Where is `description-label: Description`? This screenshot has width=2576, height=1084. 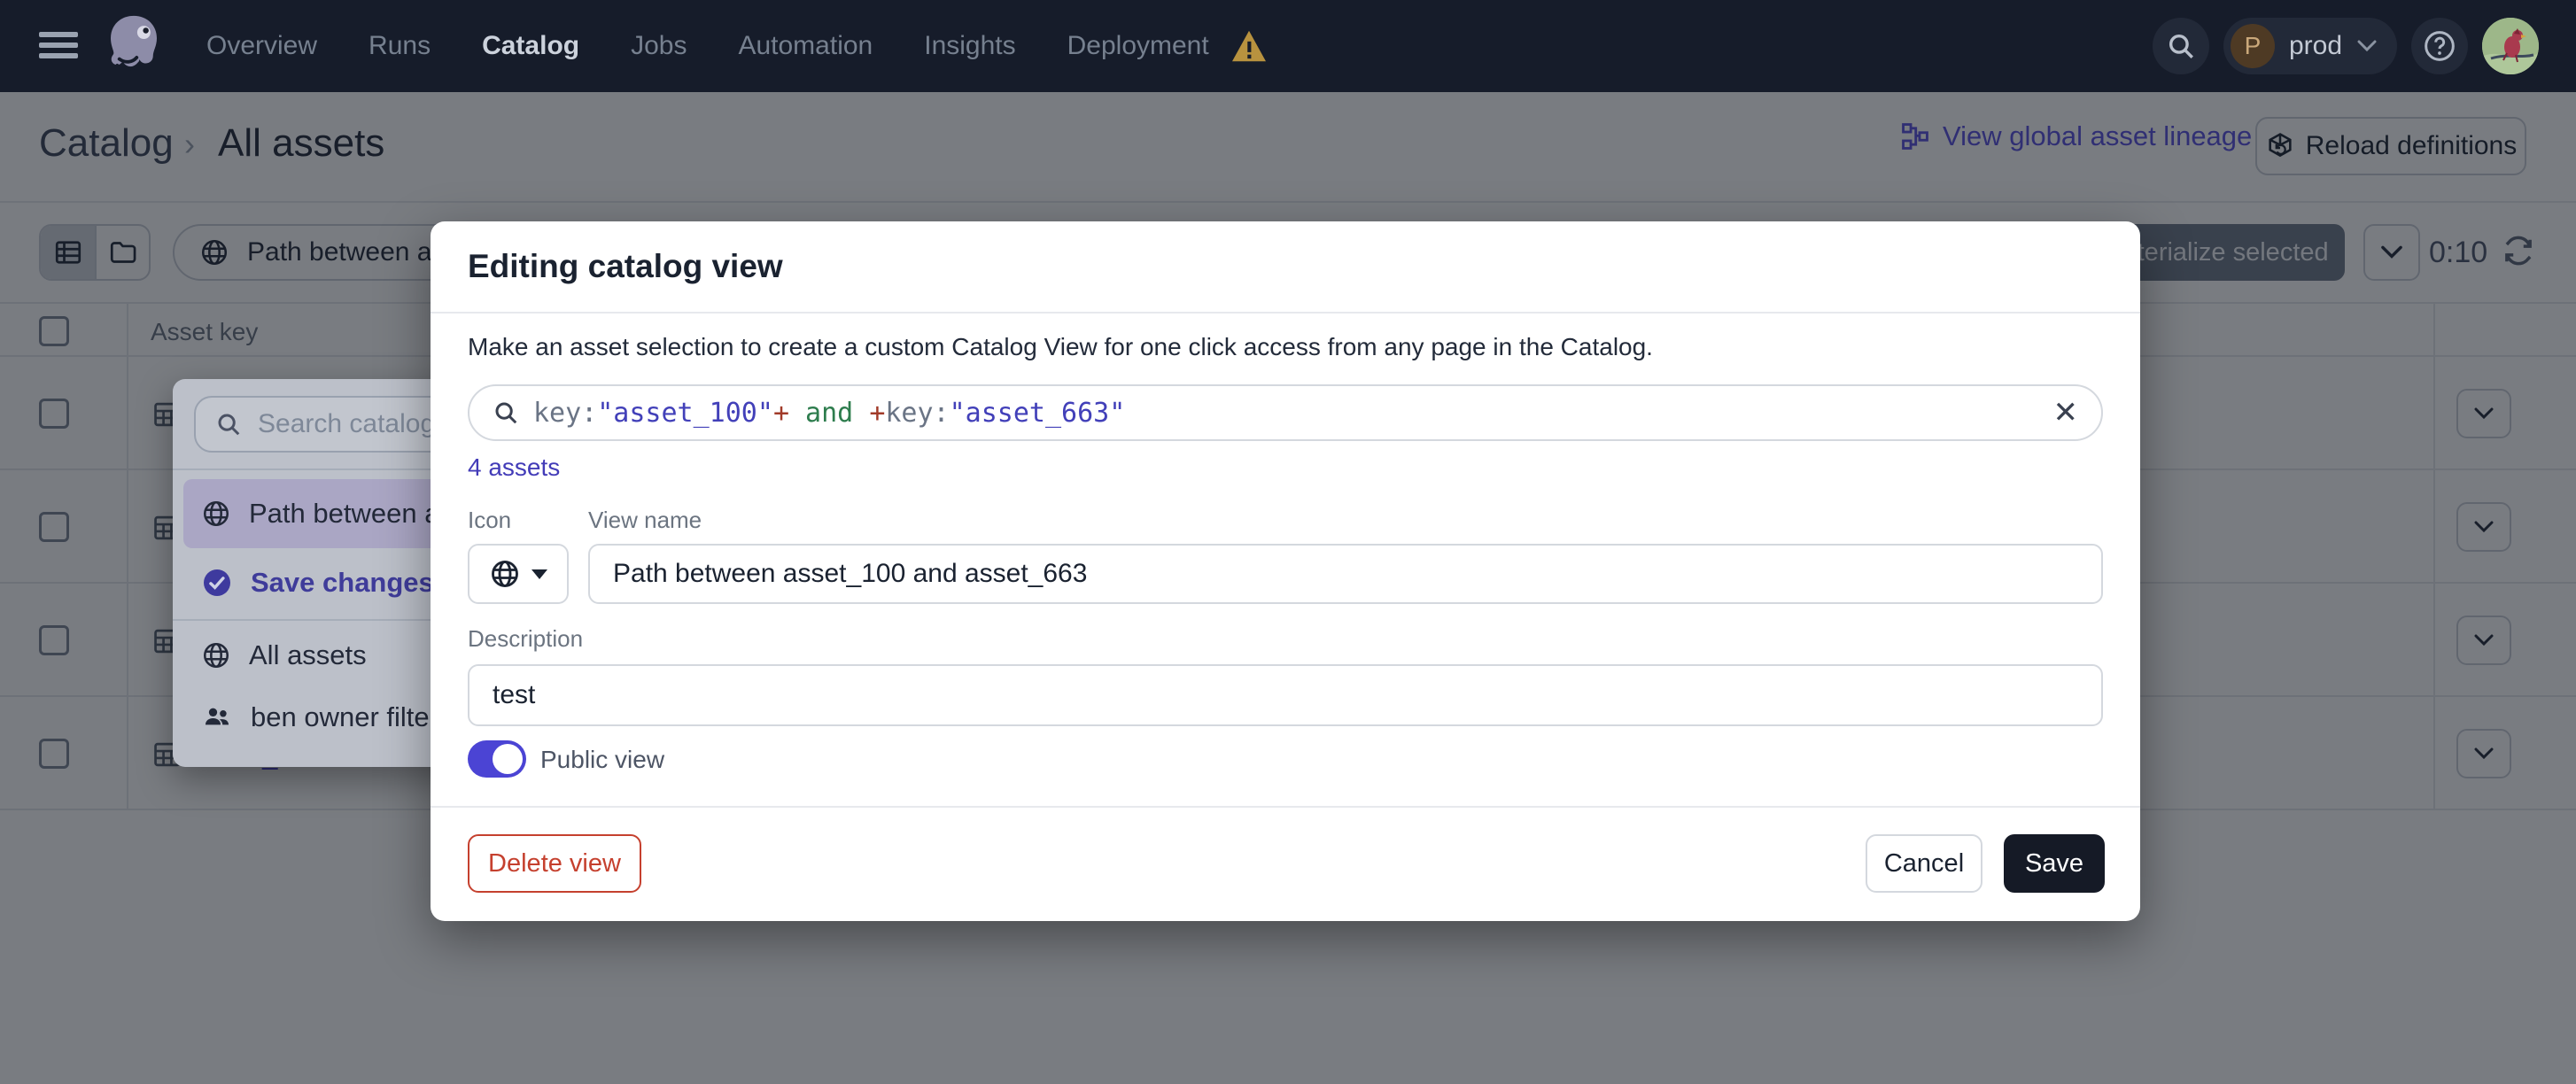
description-label: Description is located at coordinates (526, 638).